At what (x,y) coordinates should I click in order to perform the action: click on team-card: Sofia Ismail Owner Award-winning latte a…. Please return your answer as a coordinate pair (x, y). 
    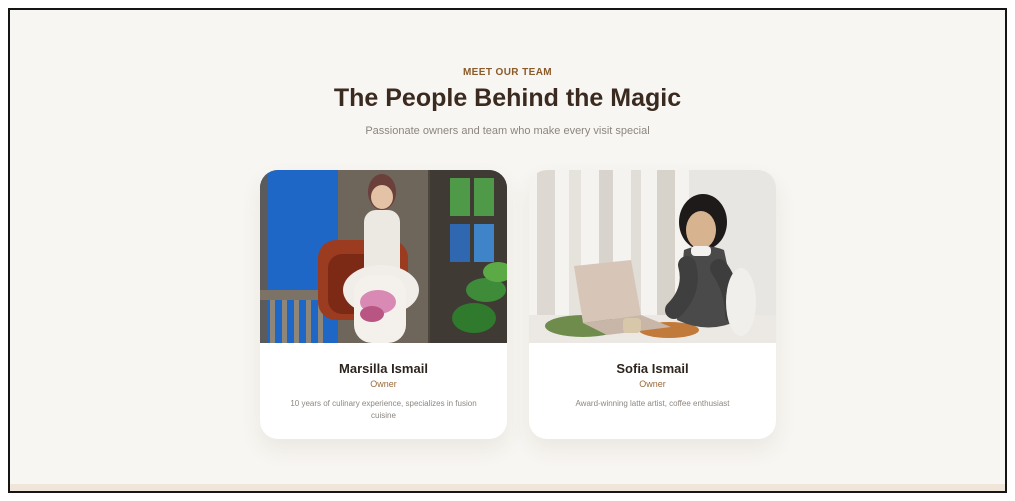
    Looking at the image, I should click on (652, 304).